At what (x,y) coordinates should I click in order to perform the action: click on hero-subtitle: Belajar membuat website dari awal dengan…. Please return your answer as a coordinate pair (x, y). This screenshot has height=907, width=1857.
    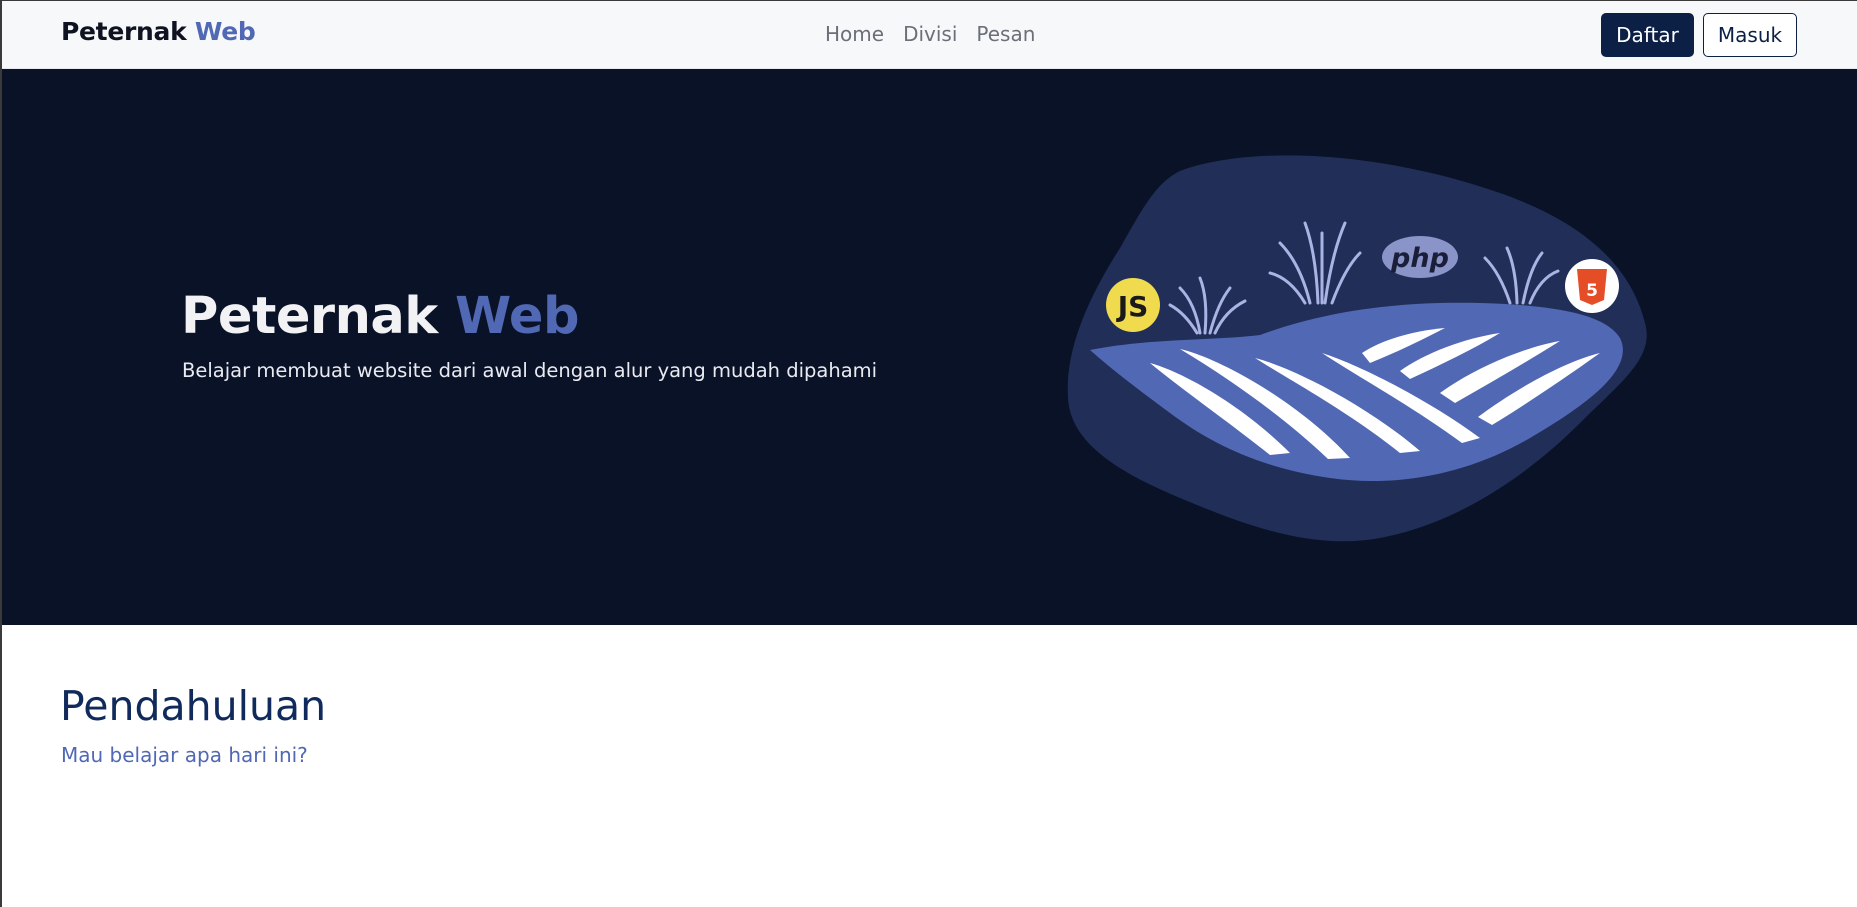
    Looking at the image, I should click on (530, 370).